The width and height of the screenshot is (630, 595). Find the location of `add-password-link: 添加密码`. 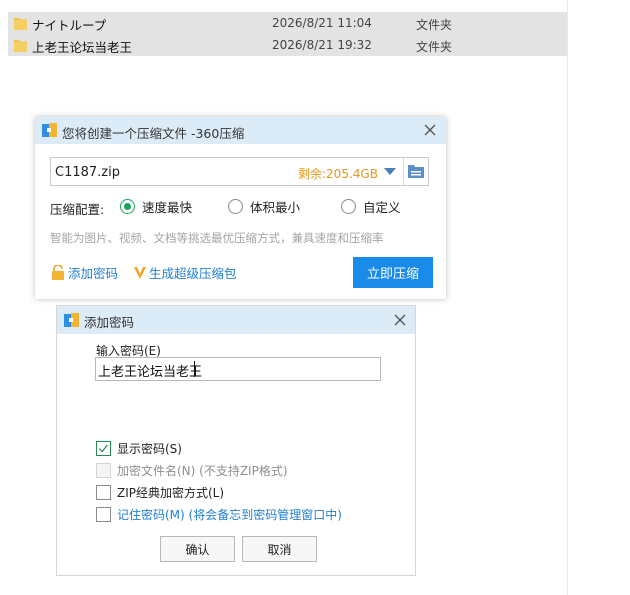

add-password-link: 添加密码 is located at coordinates (84, 272).